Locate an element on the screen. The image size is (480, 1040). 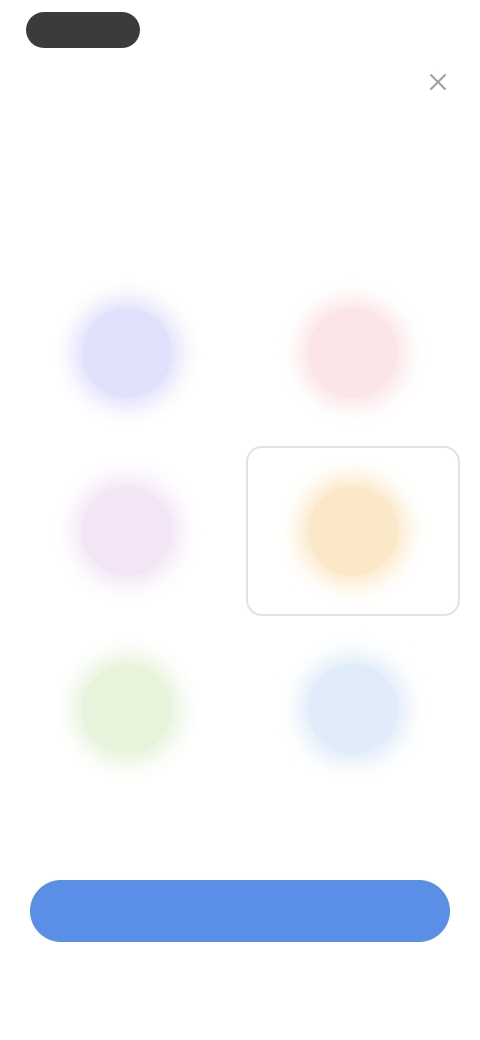
continue-button is located at coordinates (240, 911).